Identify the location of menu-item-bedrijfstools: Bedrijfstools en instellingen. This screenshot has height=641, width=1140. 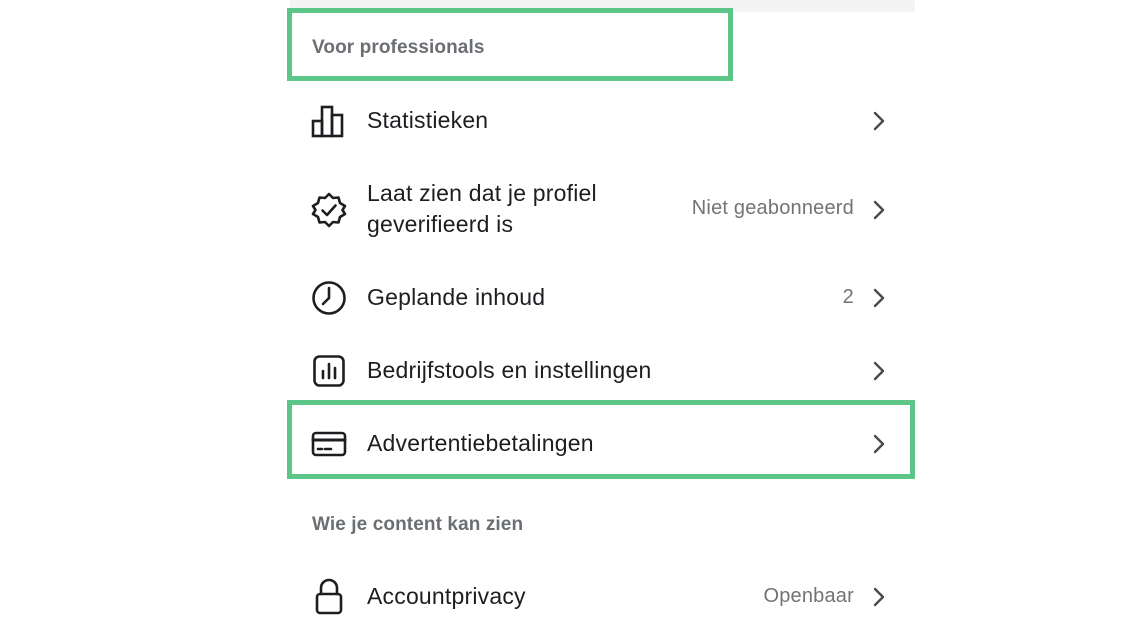
(600, 371).